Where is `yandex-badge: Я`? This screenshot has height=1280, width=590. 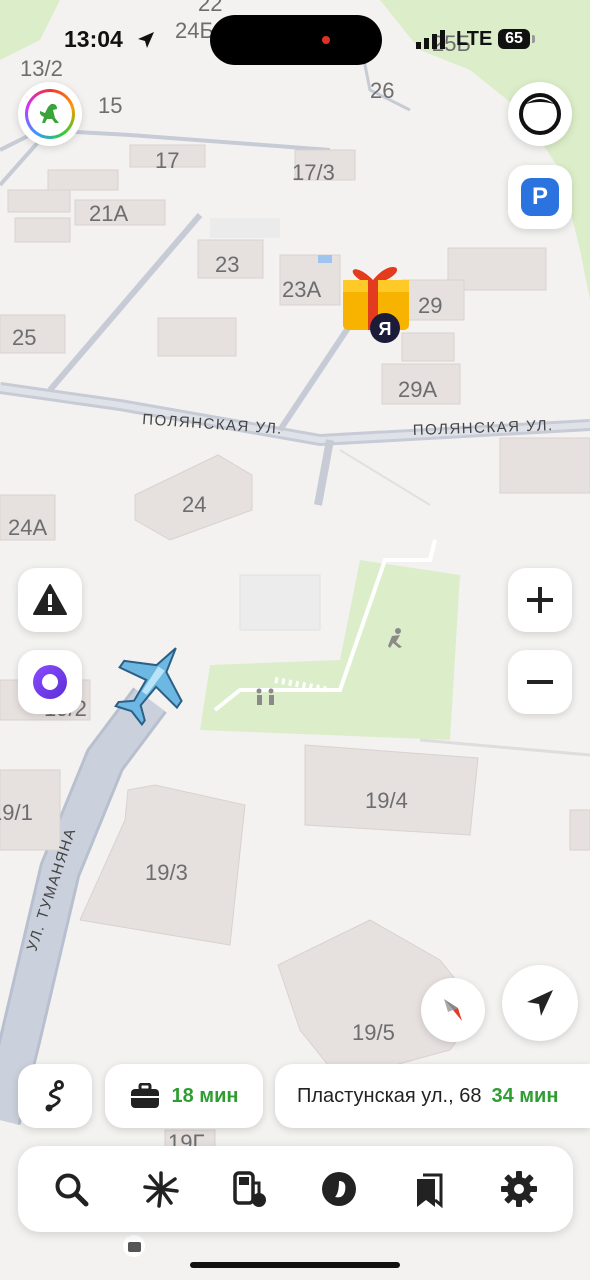 yandex-badge: Я is located at coordinates (385, 329).